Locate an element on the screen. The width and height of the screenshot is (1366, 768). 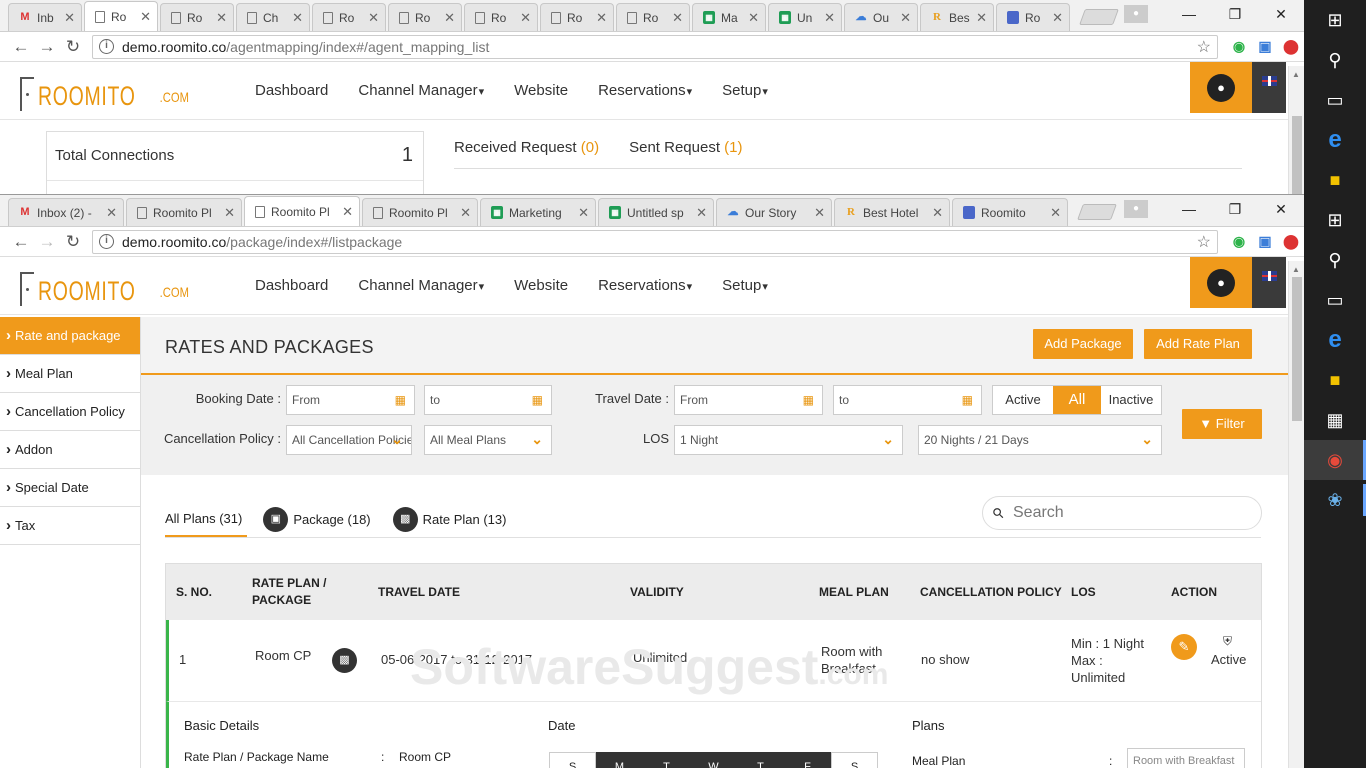
paint-icon: ❀ is located at coordinates (1335, 500).